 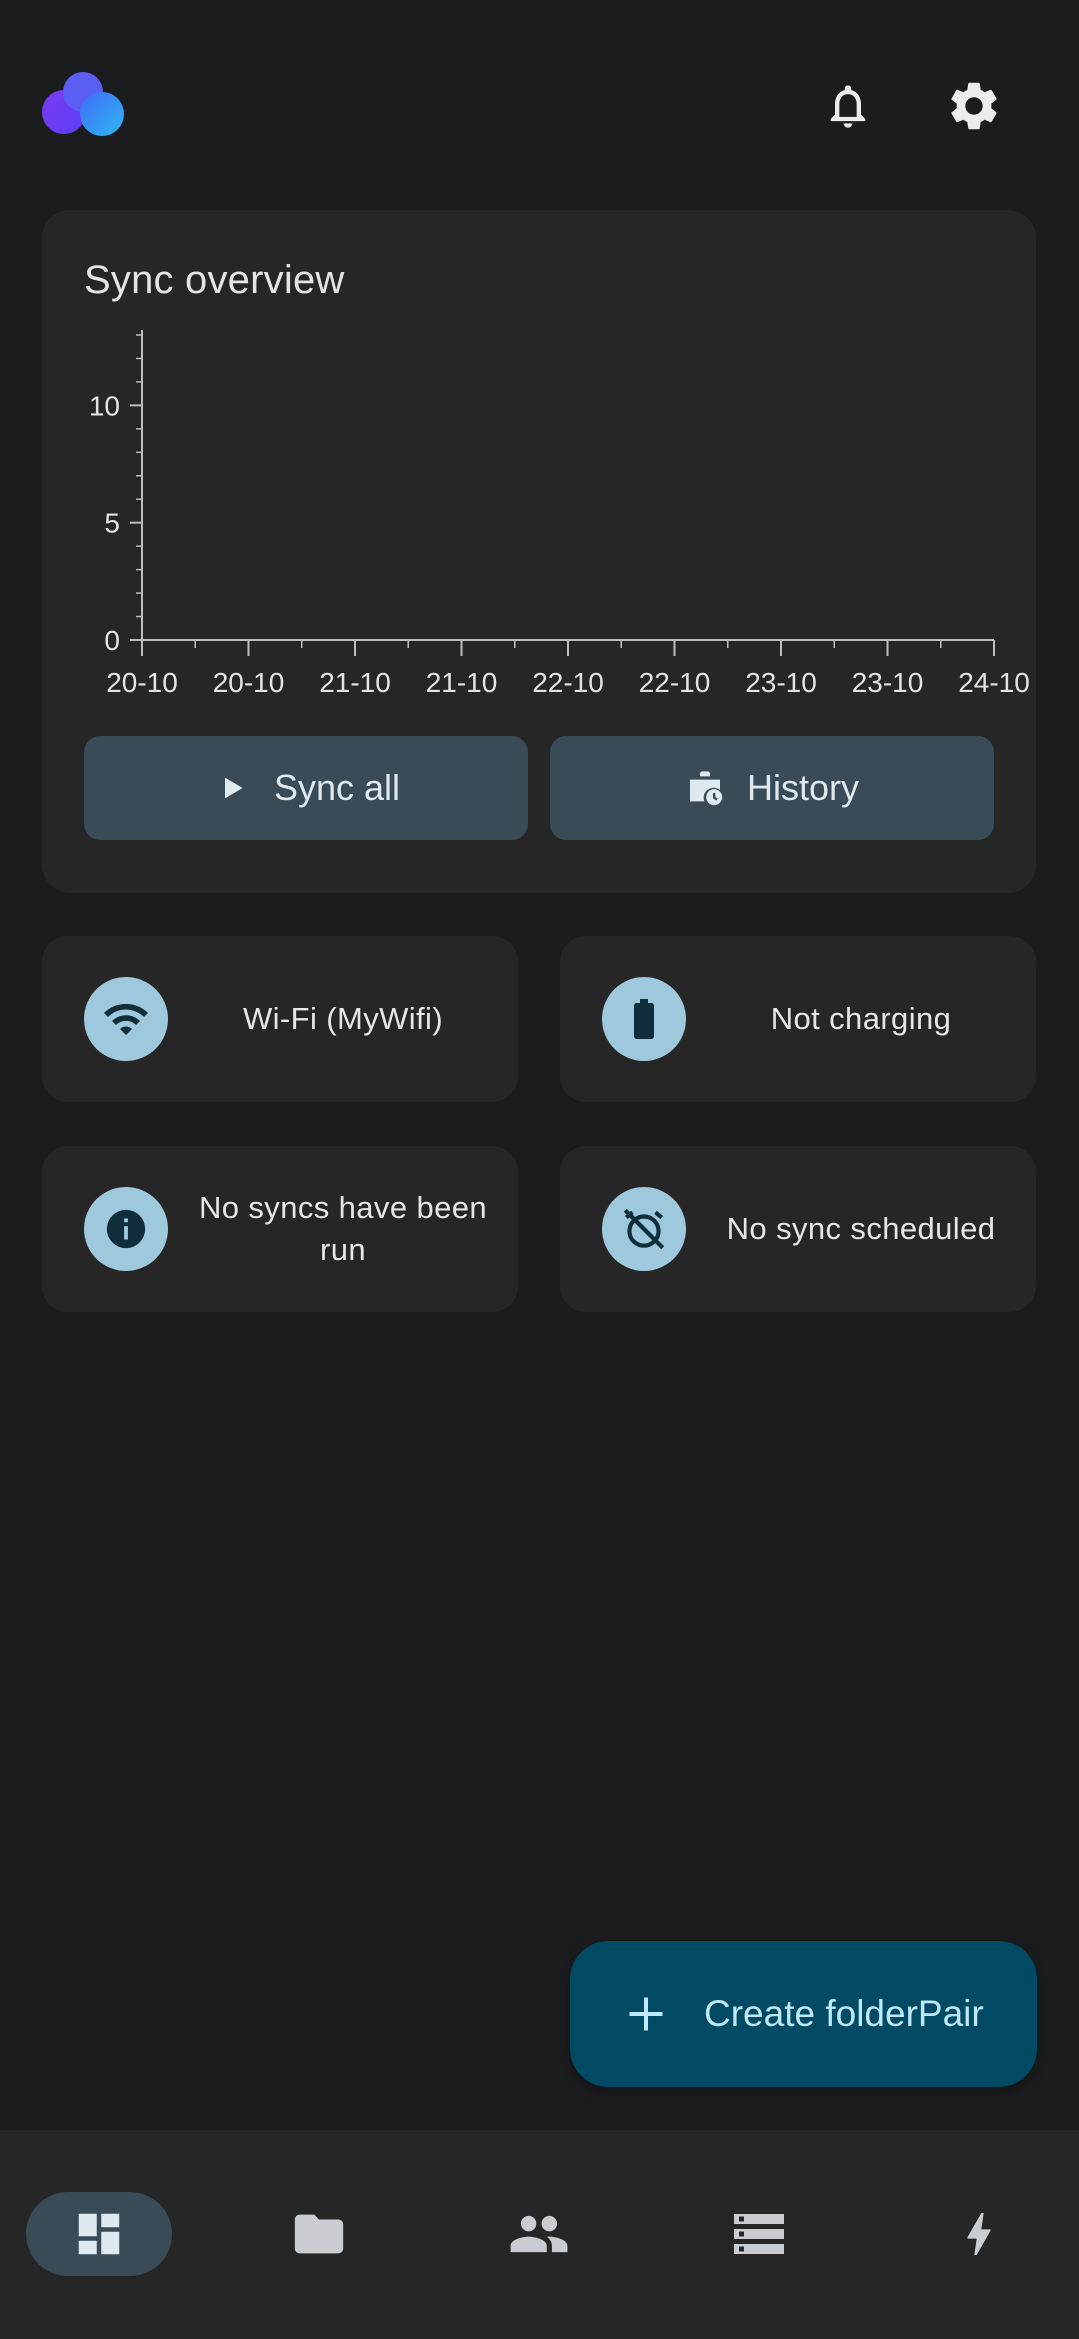 I want to click on battery-icon, so click(x=644, y=1019).